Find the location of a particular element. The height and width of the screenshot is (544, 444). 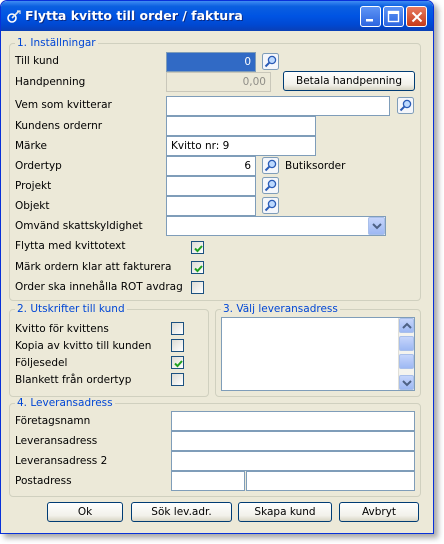

objekt-search-icon is located at coordinates (270, 205).